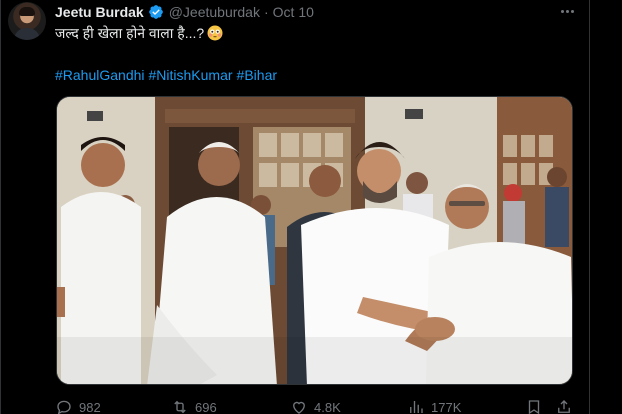  Describe the element at coordinates (327, 406) in the screenshot. I see `like-count: 4.8K` at that location.